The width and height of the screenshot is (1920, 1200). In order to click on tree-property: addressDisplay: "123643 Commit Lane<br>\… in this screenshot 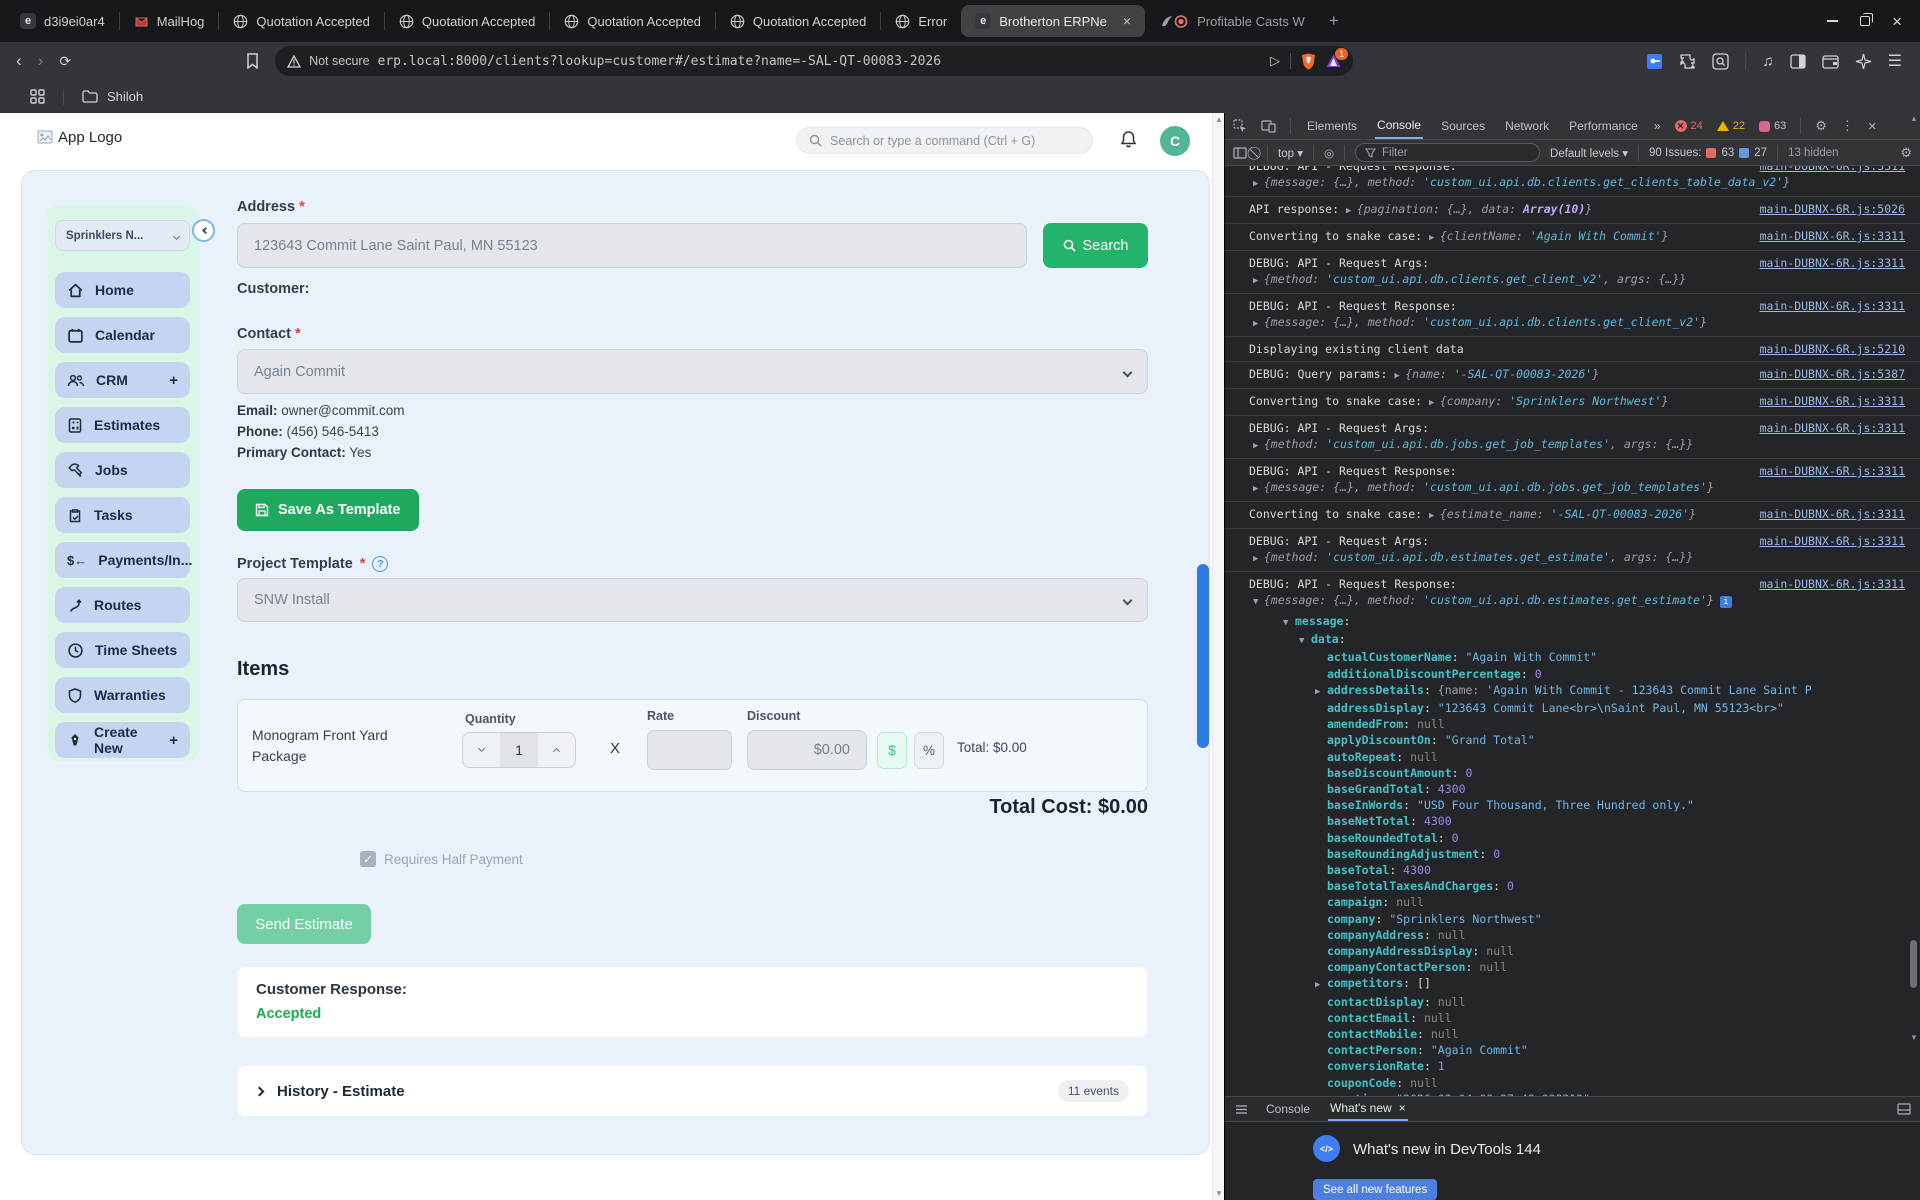, I will do `click(1547, 708)`.